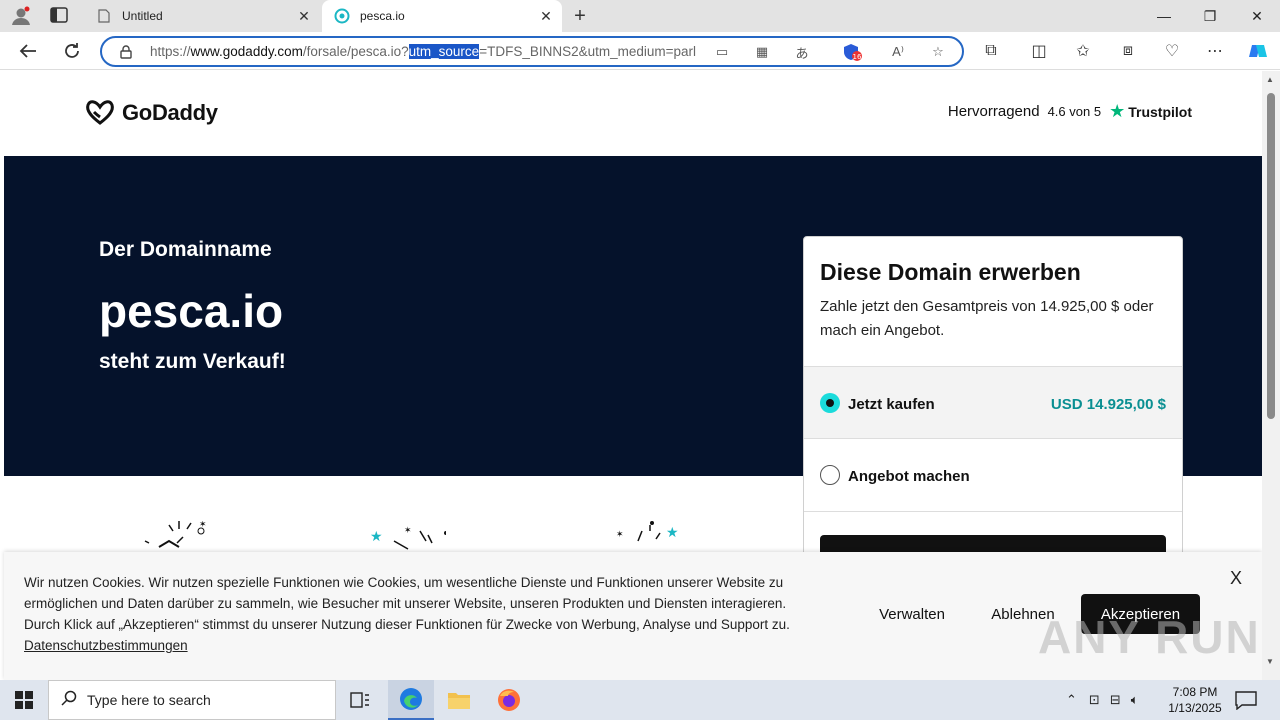 This screenshot has height=720, width=1280. I want to click on taskbar-search: Type here to search, so click(192, 700).